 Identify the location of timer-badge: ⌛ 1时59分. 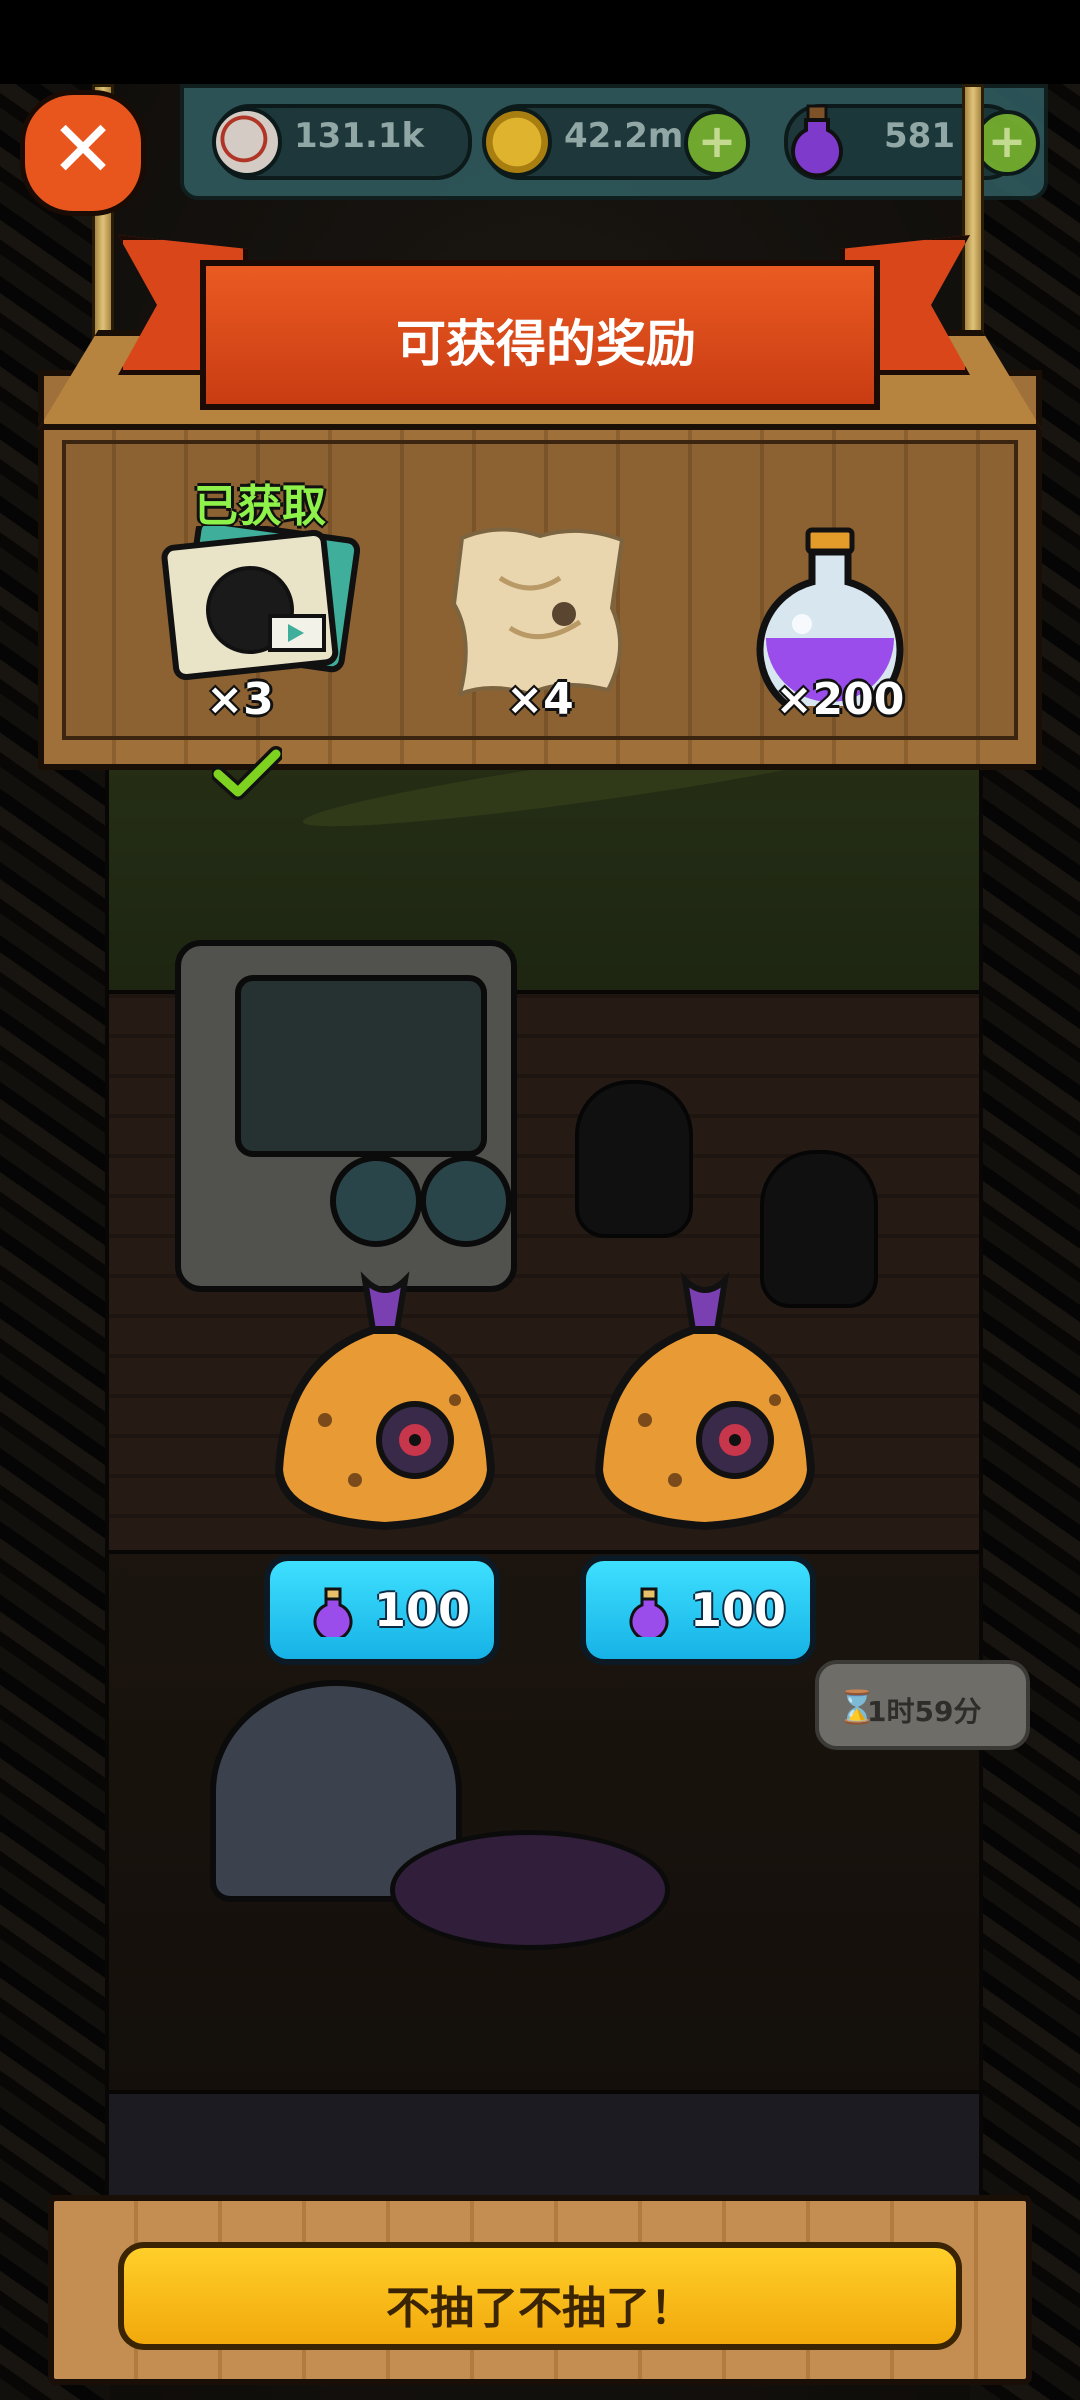
(922, 1705).